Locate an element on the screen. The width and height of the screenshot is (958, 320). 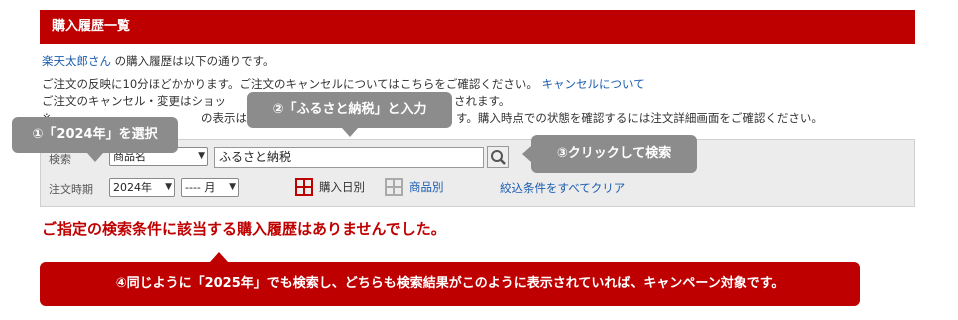
view-by-item-button: 商品別 is located at coordinates (414, 187).